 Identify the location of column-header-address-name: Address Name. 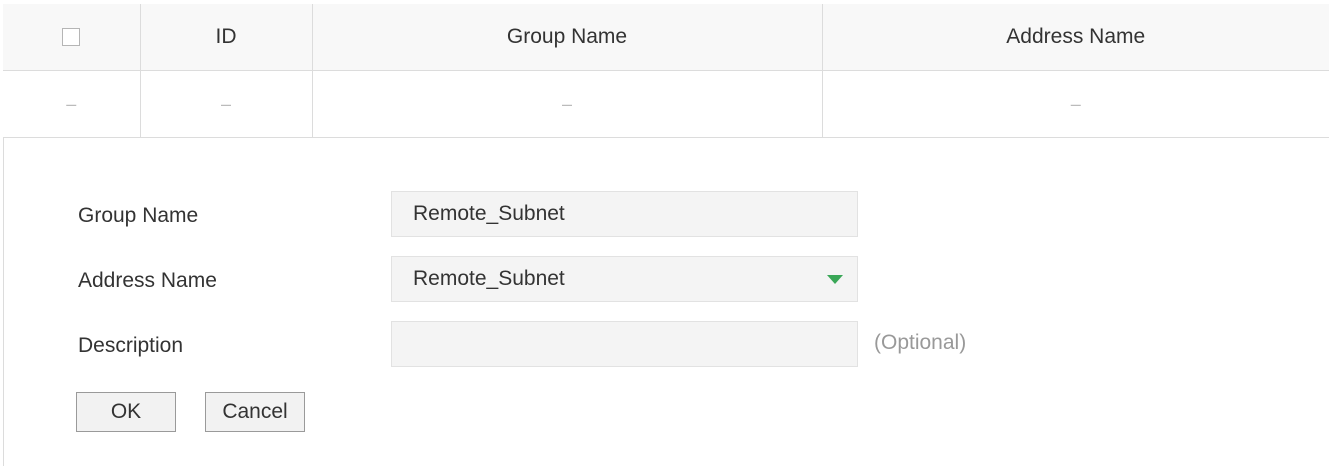
(1075, 37).